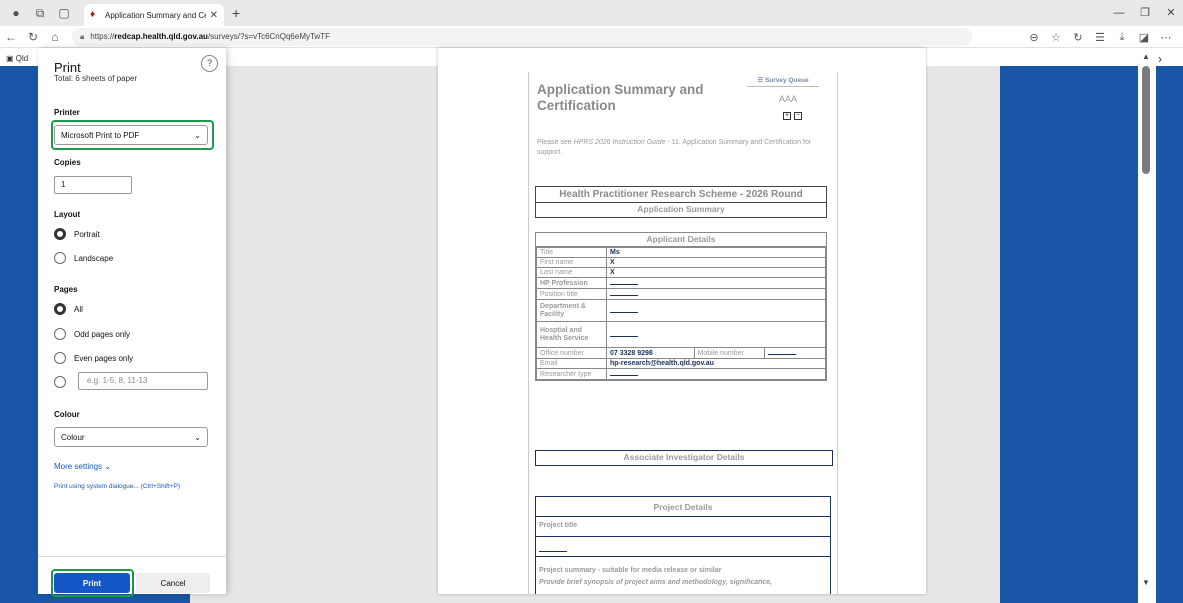  I want to click on more-settings-link: More settings ⌄, so click(82, 466).